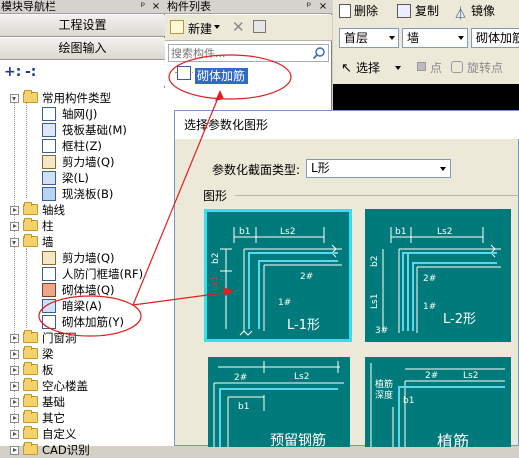 The height and width of the screenshot is (458, 519). Describe the element at coordinates (82, 242) in the screenshot. I see `tree-folder-wall: 墙` at that location.